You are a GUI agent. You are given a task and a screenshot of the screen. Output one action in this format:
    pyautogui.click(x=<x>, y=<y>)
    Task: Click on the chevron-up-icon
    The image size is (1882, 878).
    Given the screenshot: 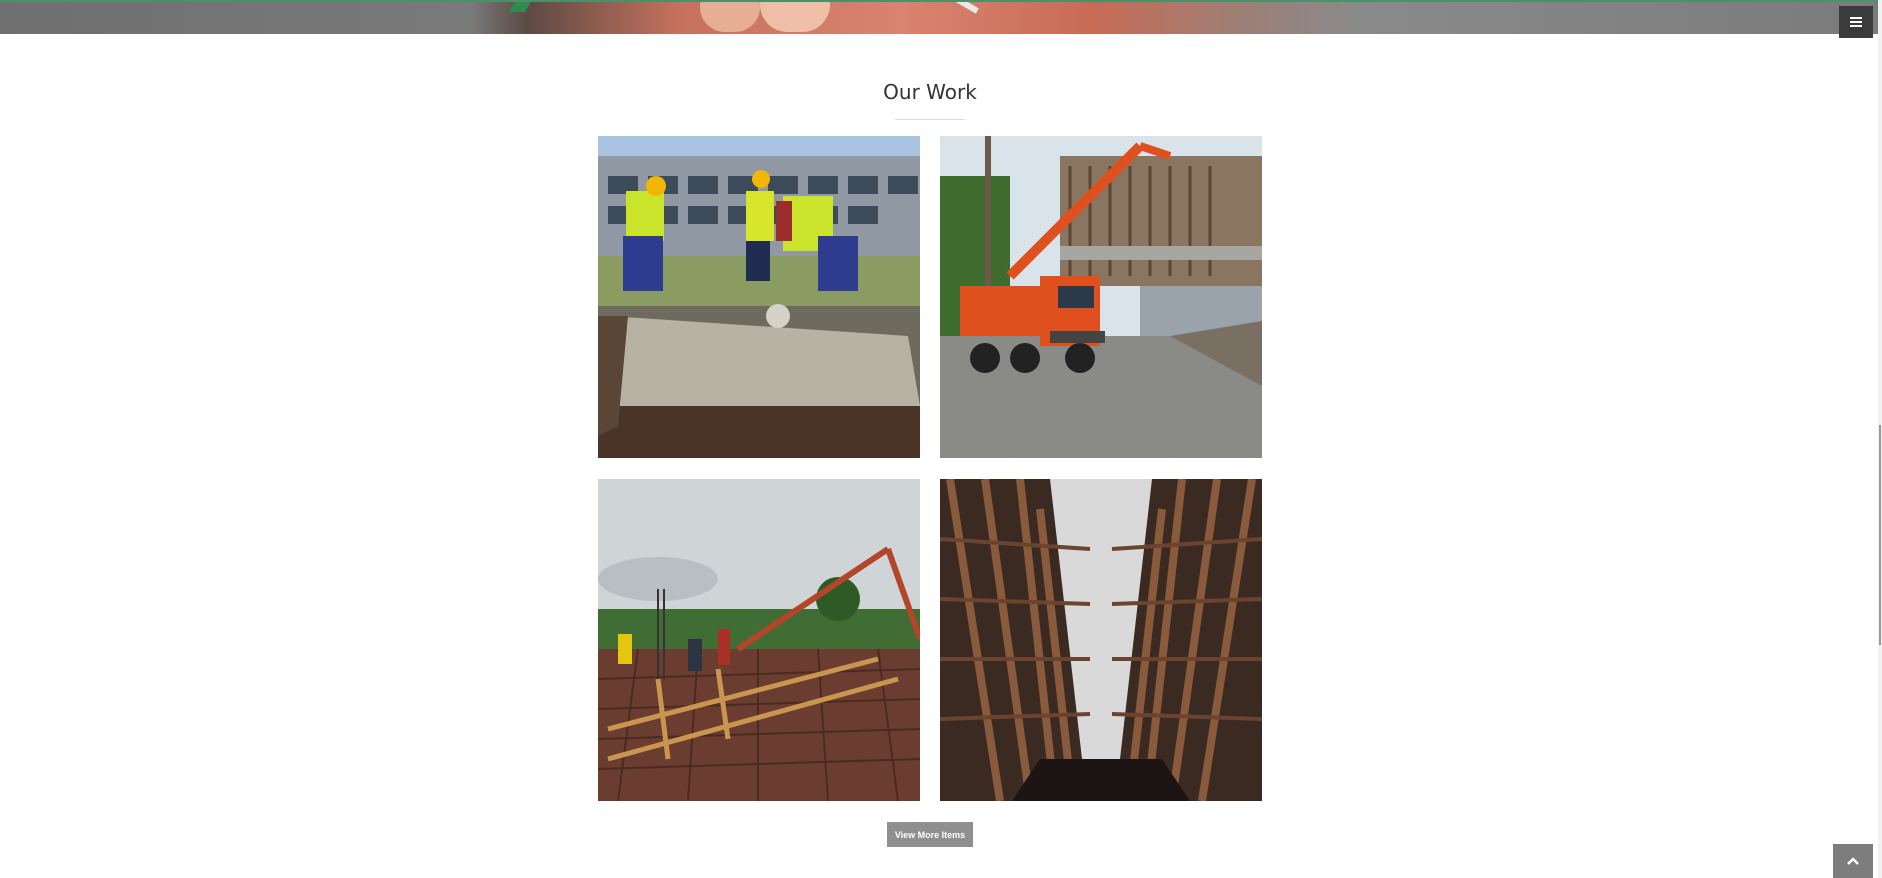 What is the action you would take?
    pyautogui.click(x=1853, y=861)
    